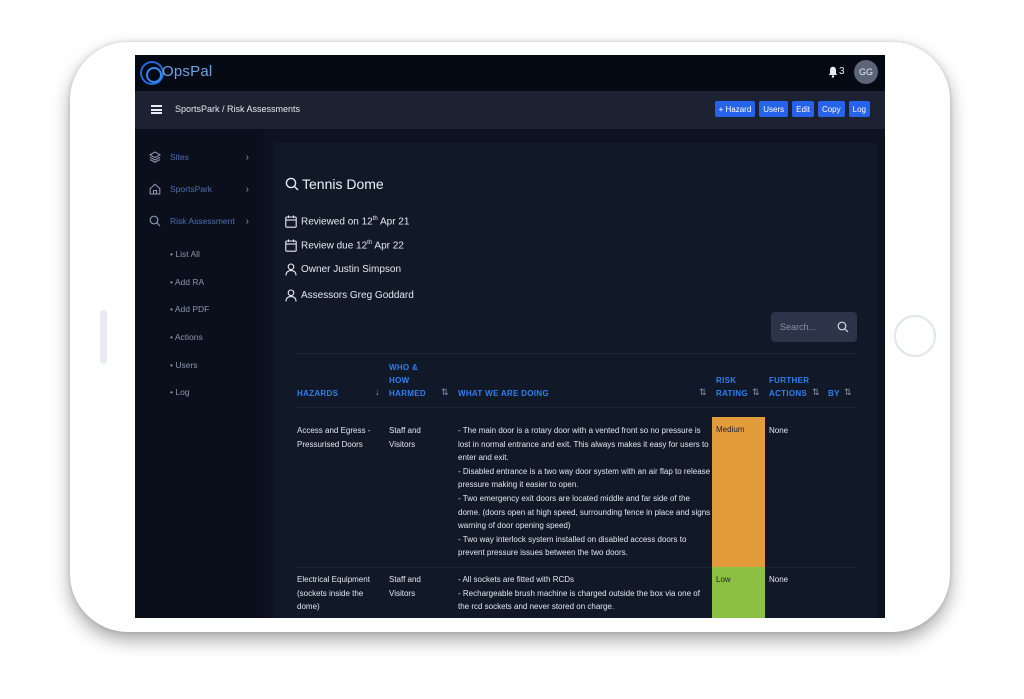 The image size is (1024, 699). I want to click on sidebar-subitem-add-pdf: Add PDF, so click(190, 309).